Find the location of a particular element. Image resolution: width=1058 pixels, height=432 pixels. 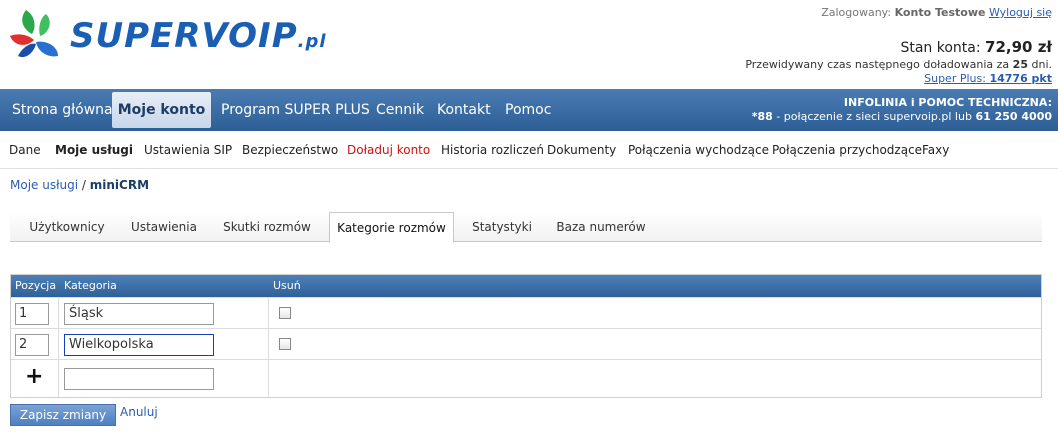

category-input: Wielkopolska is located at coordinates (139, 345).